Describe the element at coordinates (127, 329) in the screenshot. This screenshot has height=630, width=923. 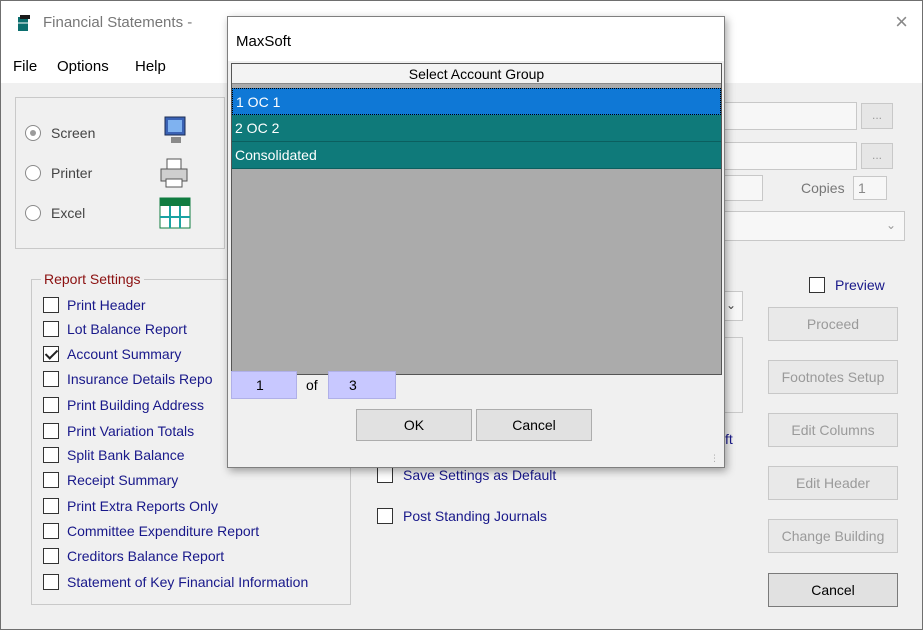
I see `checkbox-label: Lot Balance Report` at that location.